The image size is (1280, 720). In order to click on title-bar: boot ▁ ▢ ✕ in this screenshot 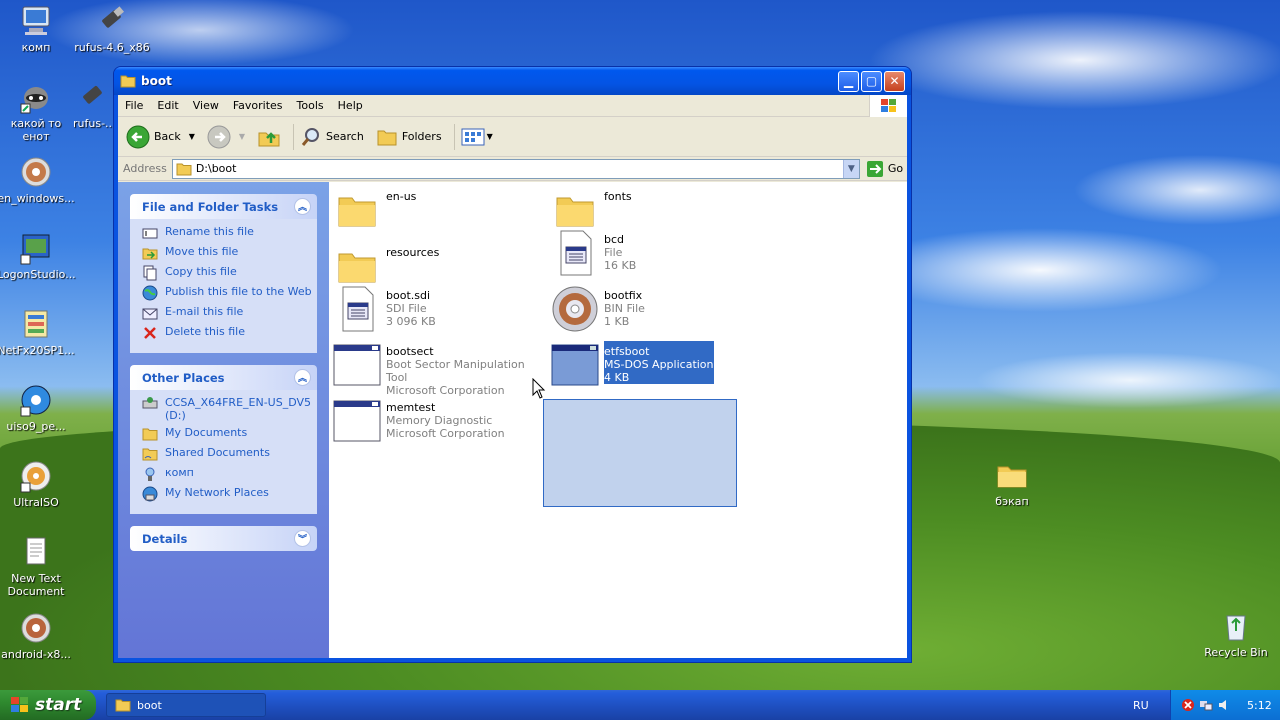, I will do `click(512, 81)`.